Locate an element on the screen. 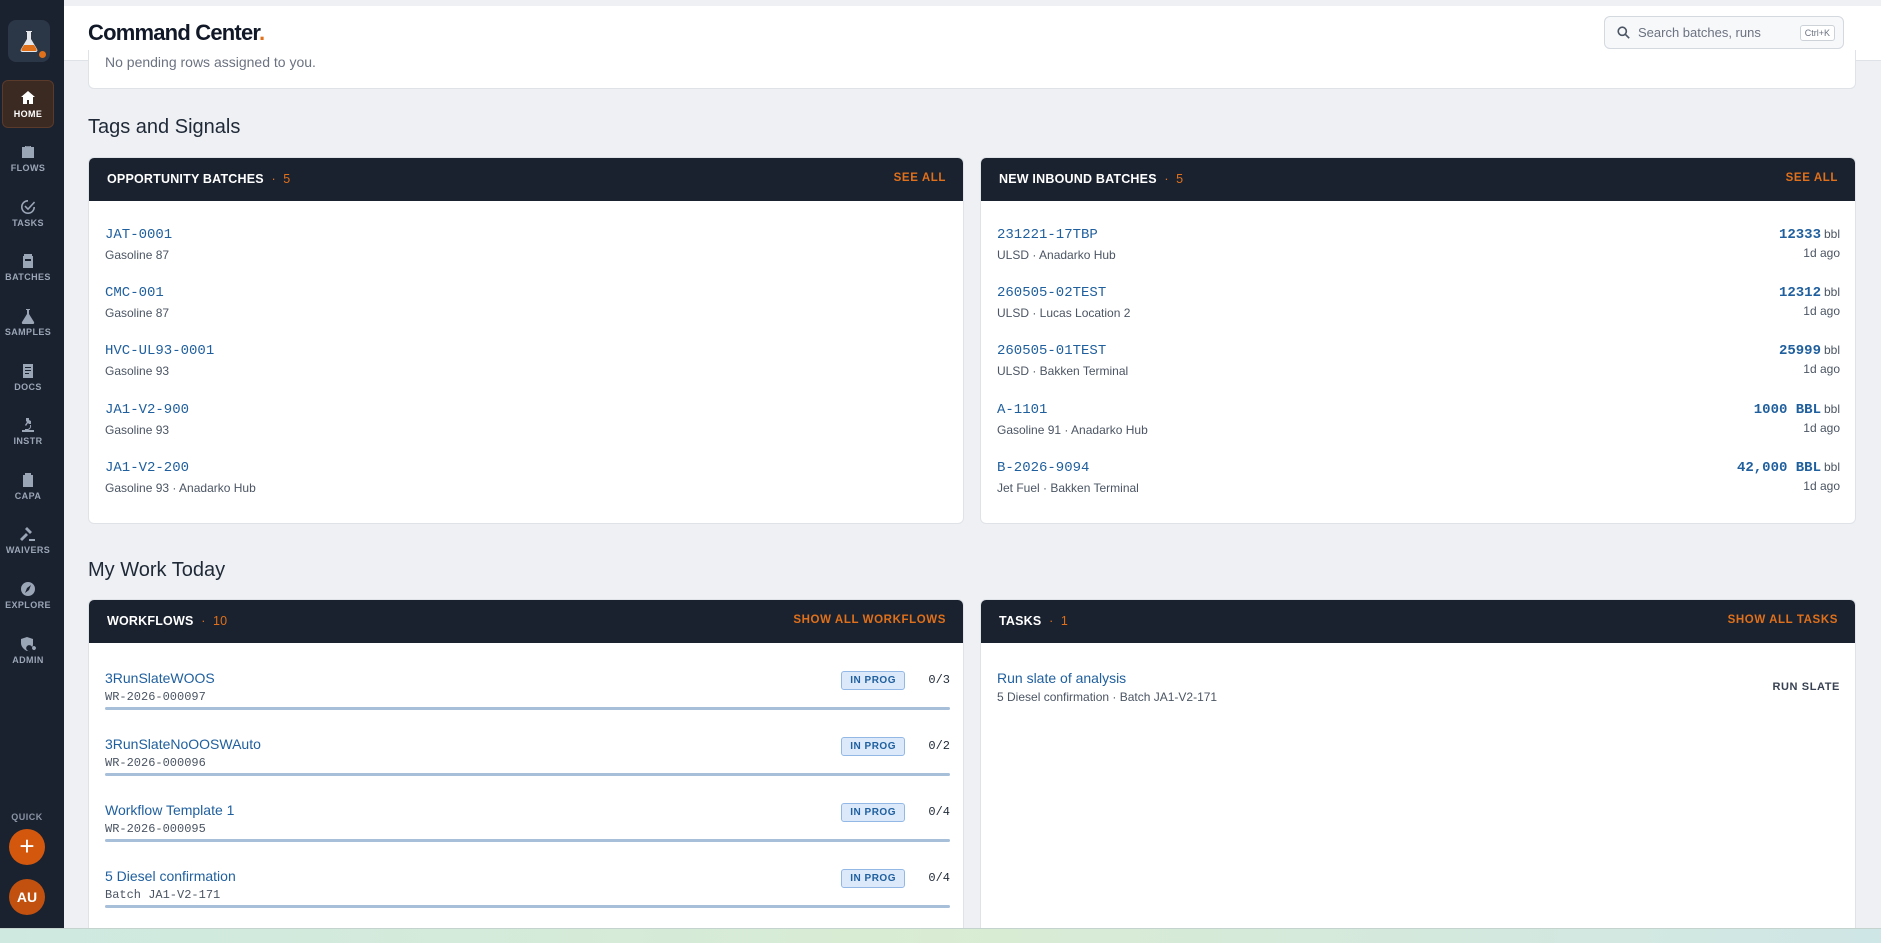 Image resolution: width=1881 pixels, height=943 pixels. batch-id-link: A-1101 is located at coordinates (1022, 410).